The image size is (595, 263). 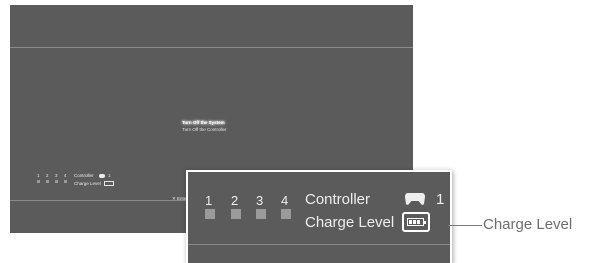 I want to click on charge-level-row: Charge Level, so click(x=349, y=222).